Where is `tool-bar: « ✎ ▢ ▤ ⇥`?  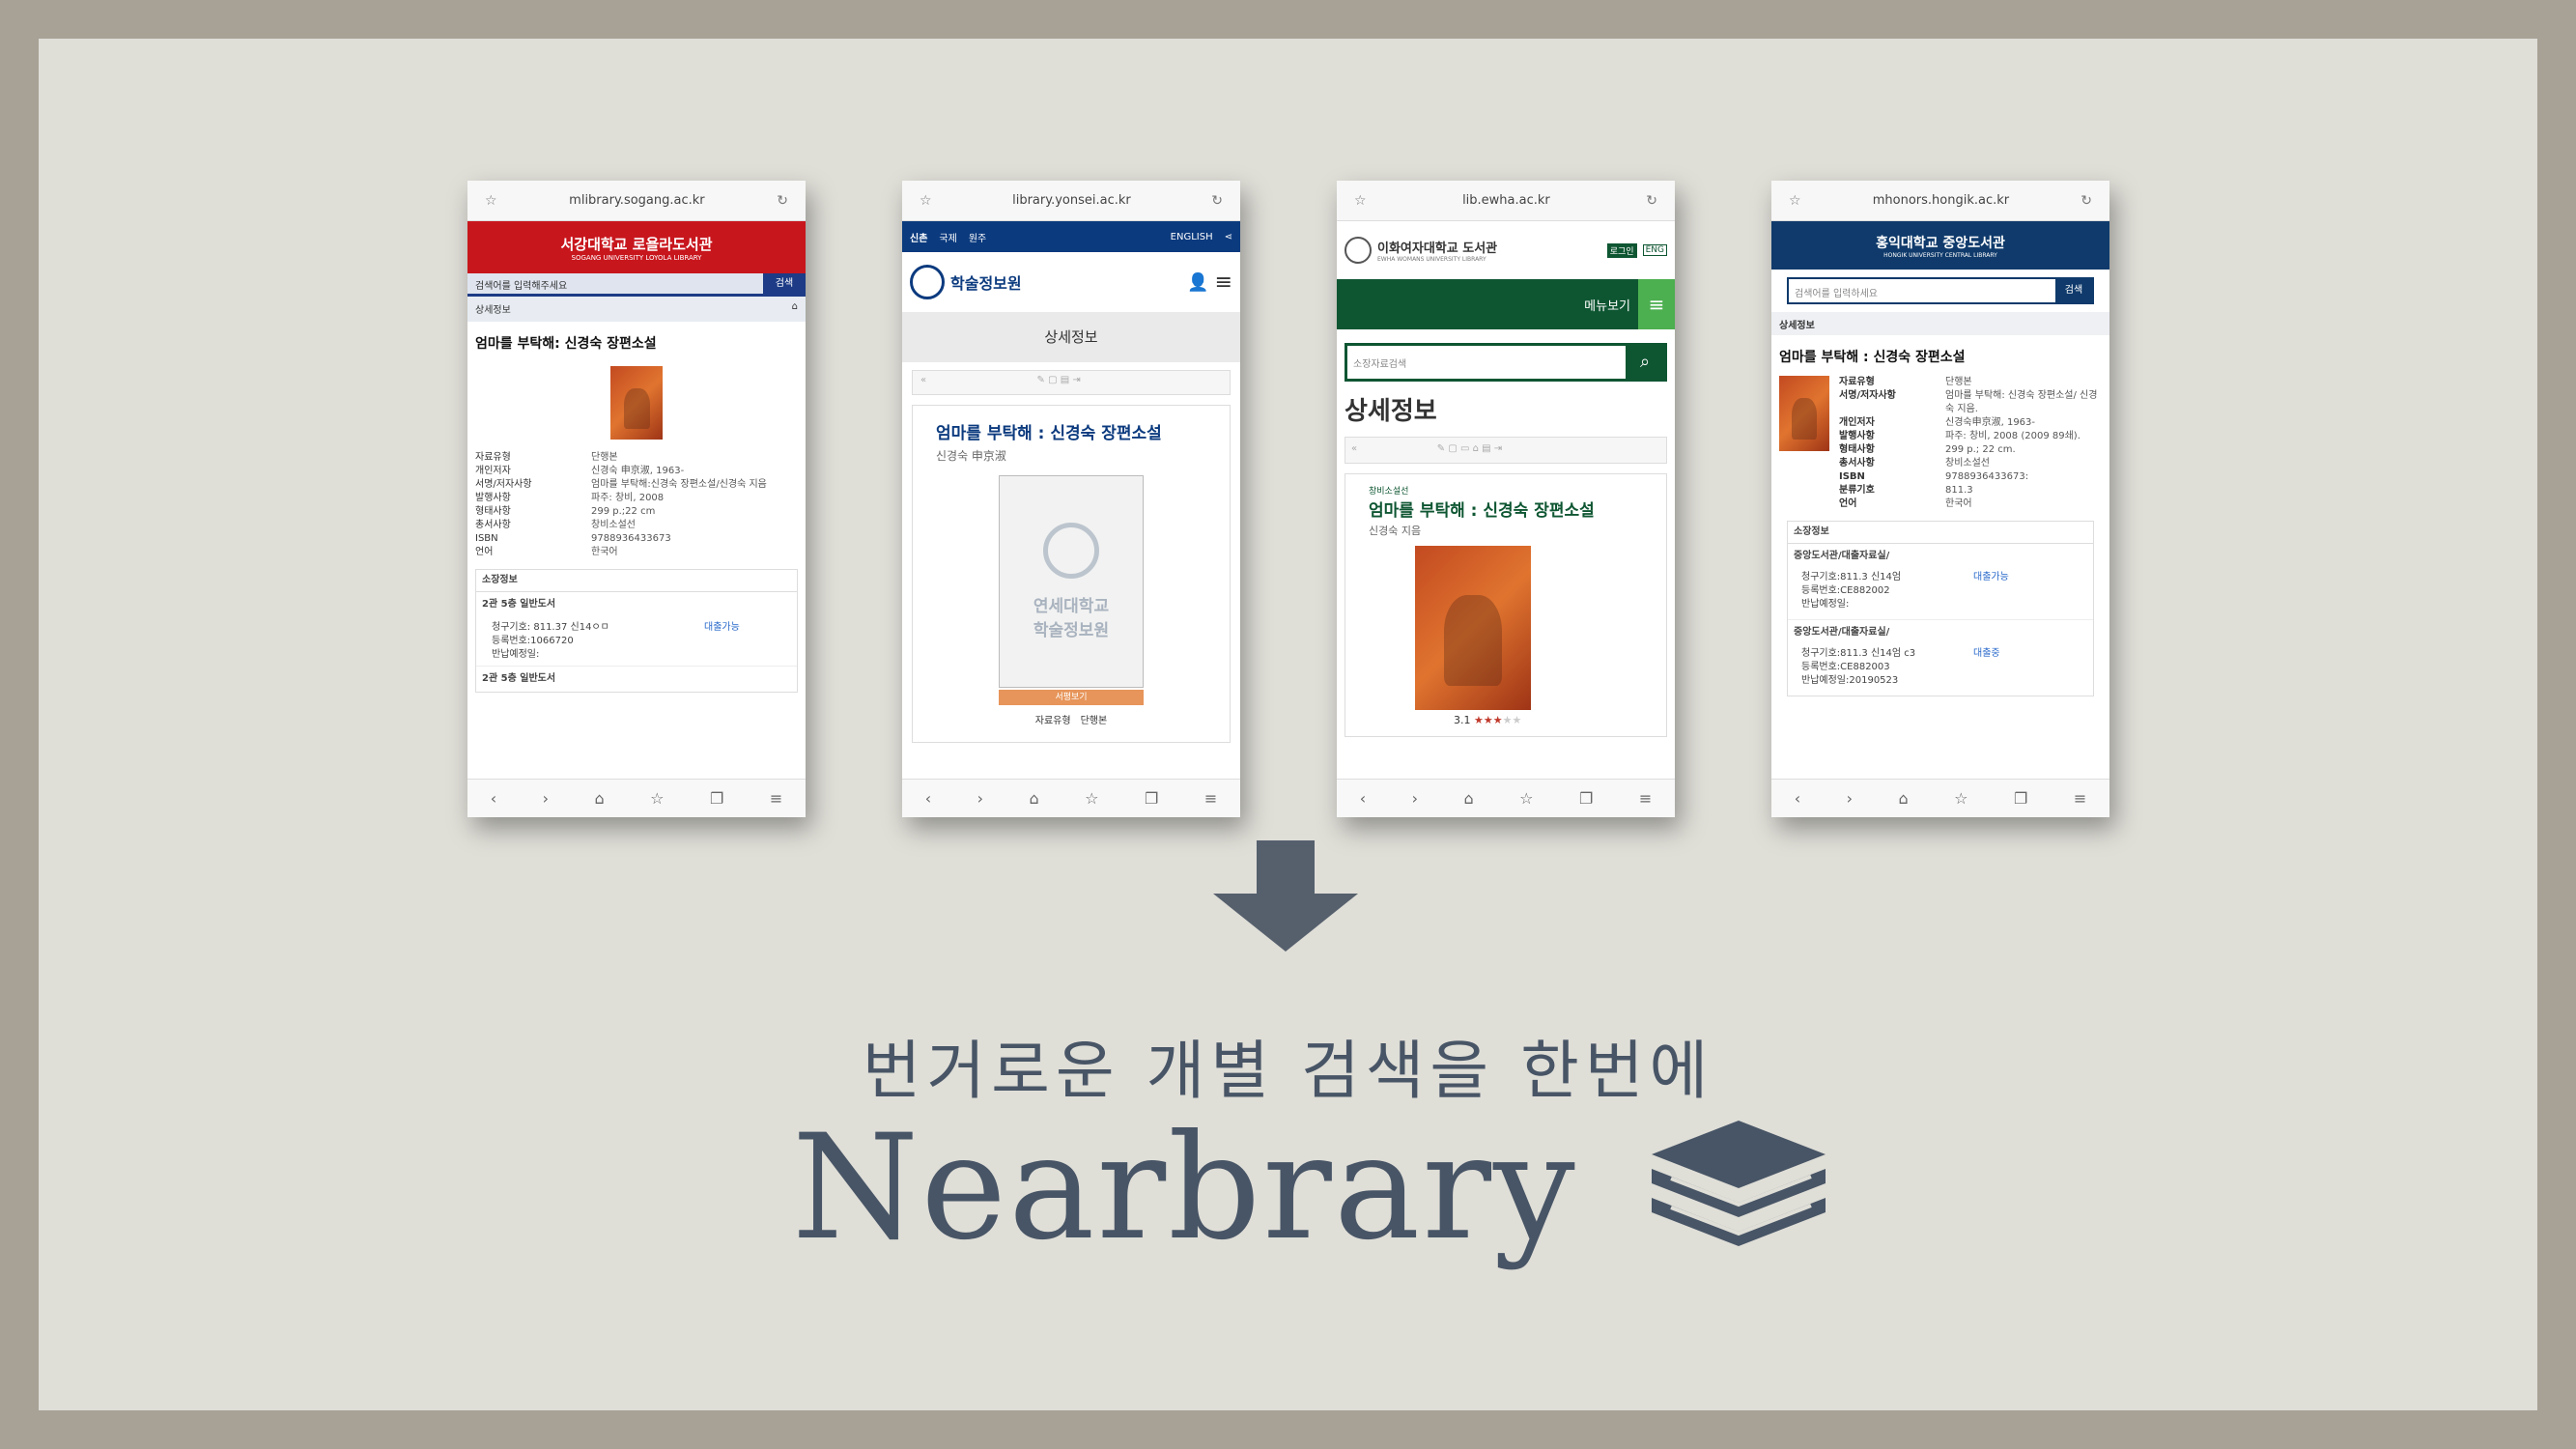 tool-bar: « ✎ ▢ ▤ ⇥ is located at coordinates (1071, 382).